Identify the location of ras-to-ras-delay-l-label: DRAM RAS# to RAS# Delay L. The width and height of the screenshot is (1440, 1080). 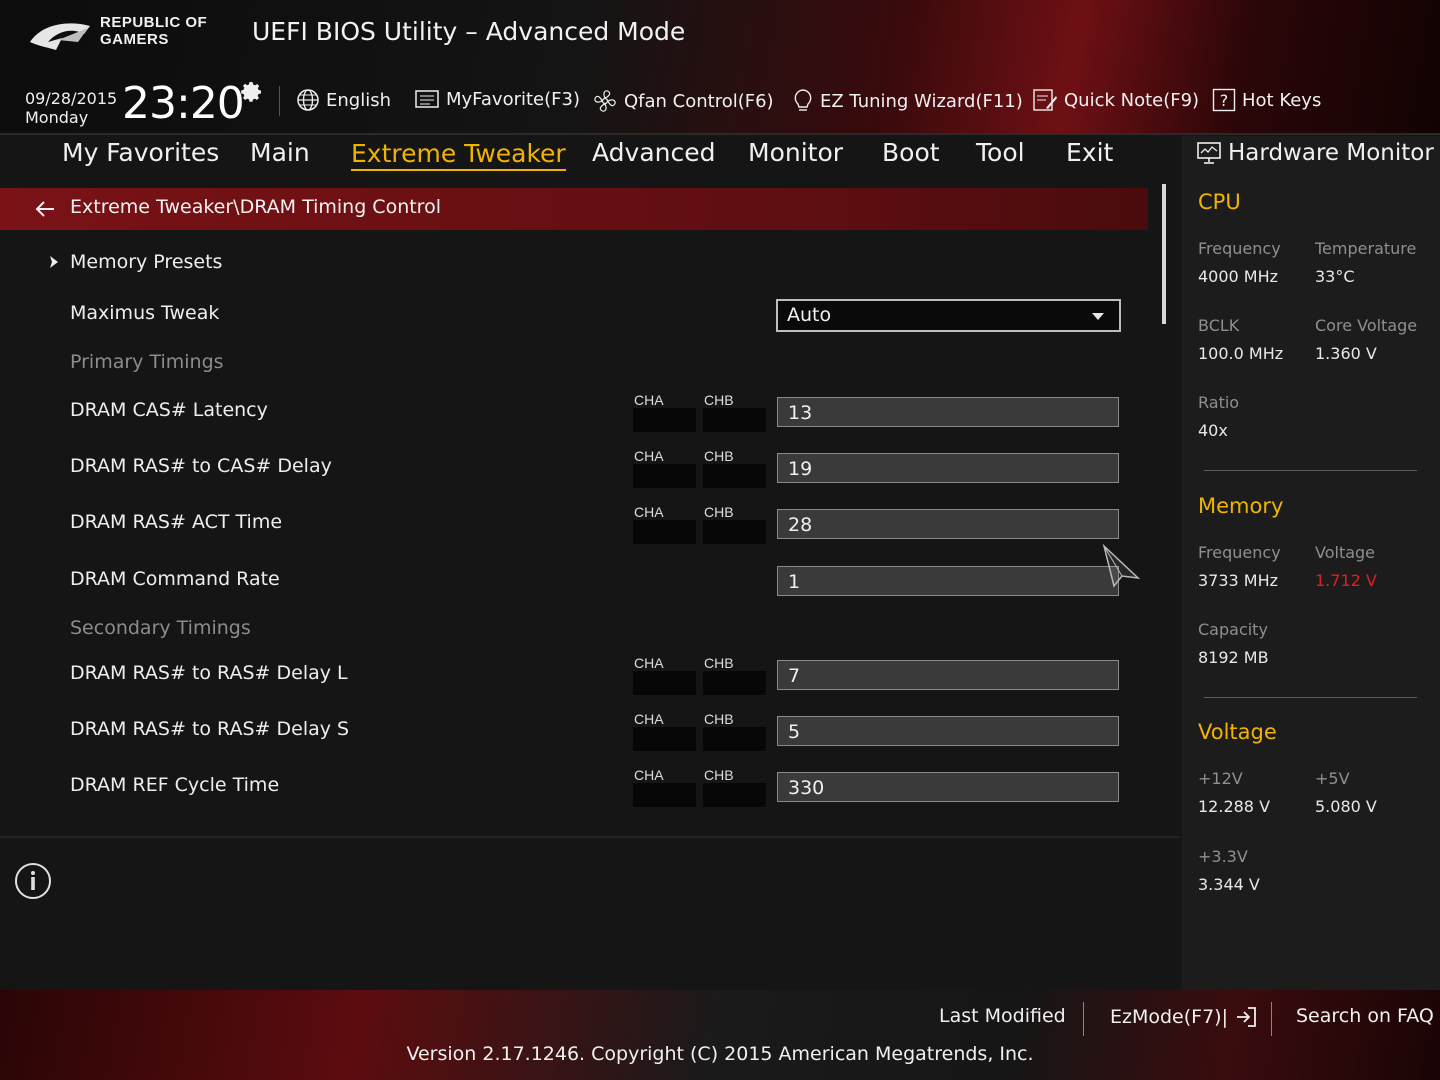
(209, 673).